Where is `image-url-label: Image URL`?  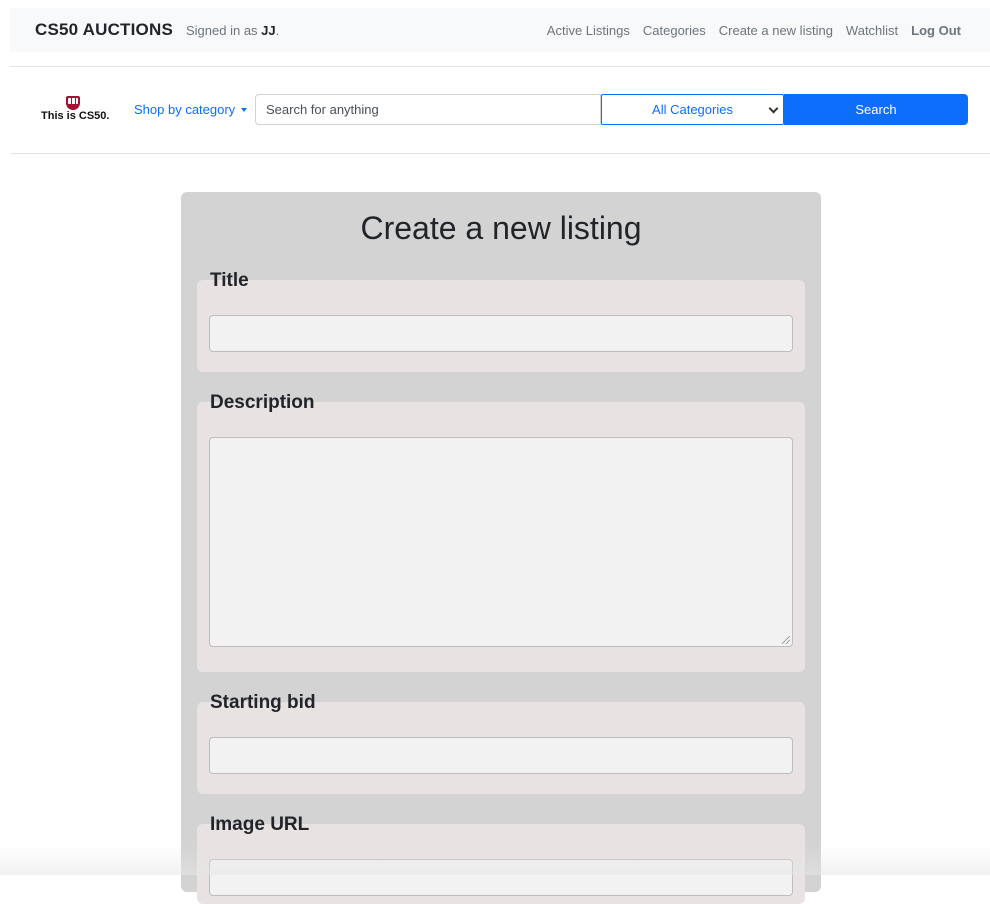 image-url-label: Image URL is located at coordinates (260, 824).